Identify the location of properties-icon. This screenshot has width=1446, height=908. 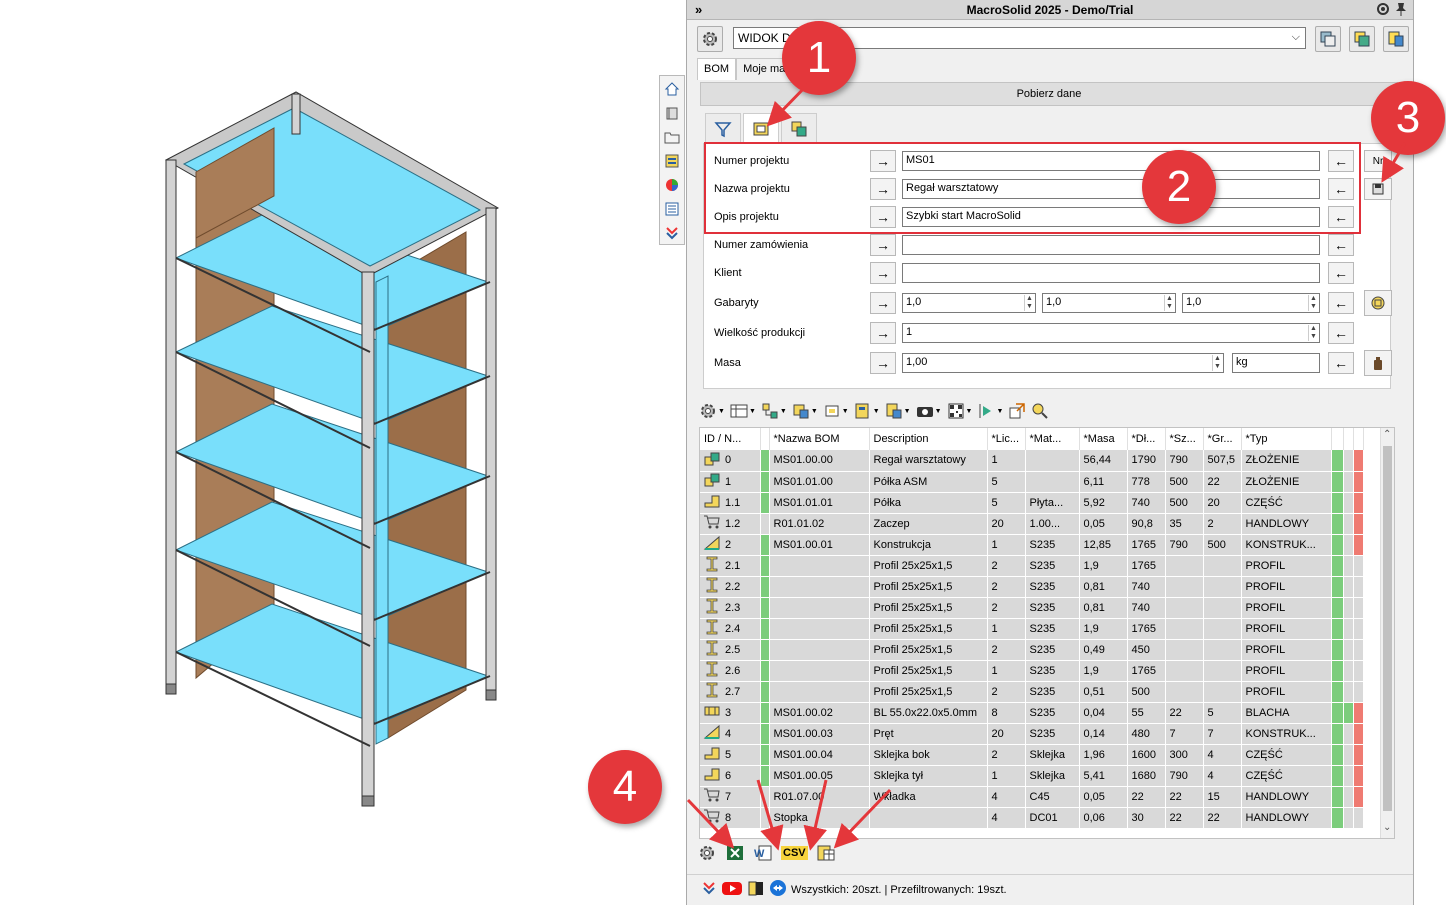
(672, 161).